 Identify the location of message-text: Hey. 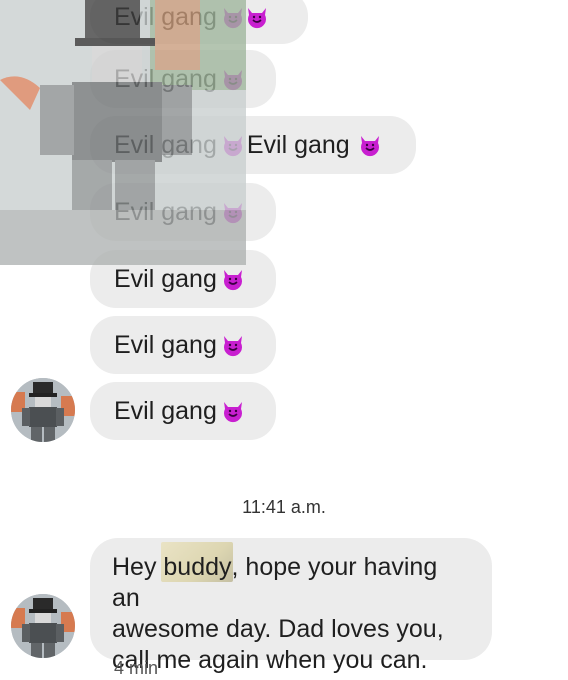
(138, 567).